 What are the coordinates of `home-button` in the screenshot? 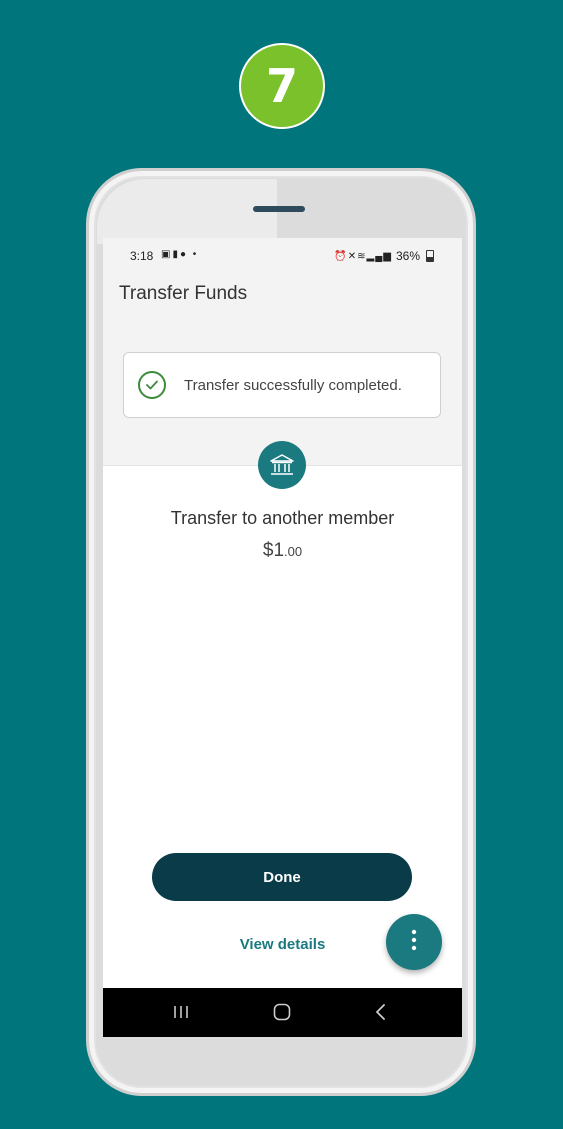 It's located at (282, 1012).